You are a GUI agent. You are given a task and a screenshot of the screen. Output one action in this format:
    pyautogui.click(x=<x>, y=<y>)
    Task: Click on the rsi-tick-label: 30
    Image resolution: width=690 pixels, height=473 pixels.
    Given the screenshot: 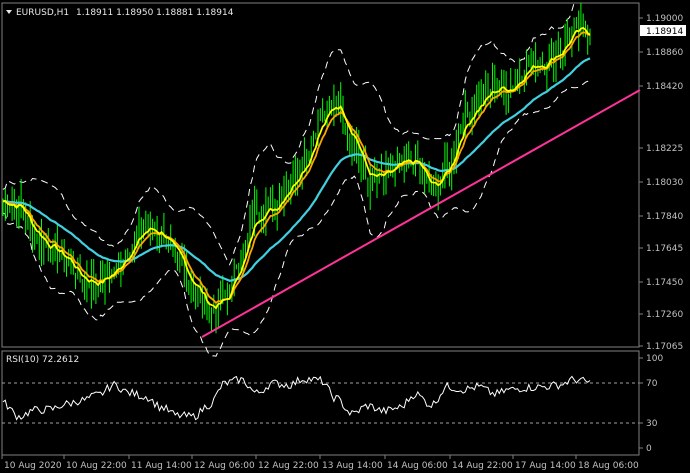 What is the action you would take?
    pyautogui.click(x=652, y=424)
    